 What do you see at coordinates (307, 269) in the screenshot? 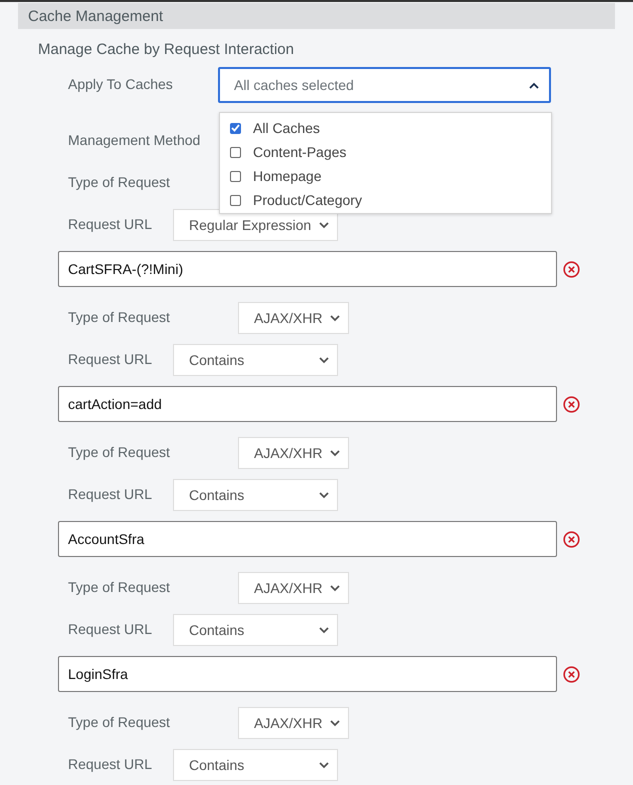
I see `pattern-field: CartSFRA-(?!Mini)` at bounding box center [307, 269].